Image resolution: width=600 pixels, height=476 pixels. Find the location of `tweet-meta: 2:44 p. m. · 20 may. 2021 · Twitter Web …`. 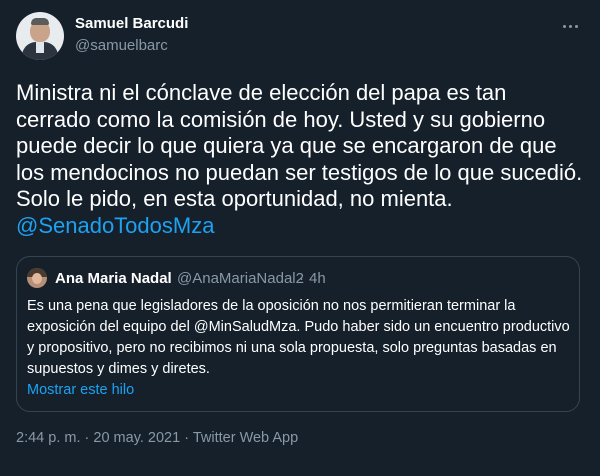

tweet-meta: 2:44 p. m. · 20 may. 2021 · Twitter Web … is located at coordinates (157, 438).